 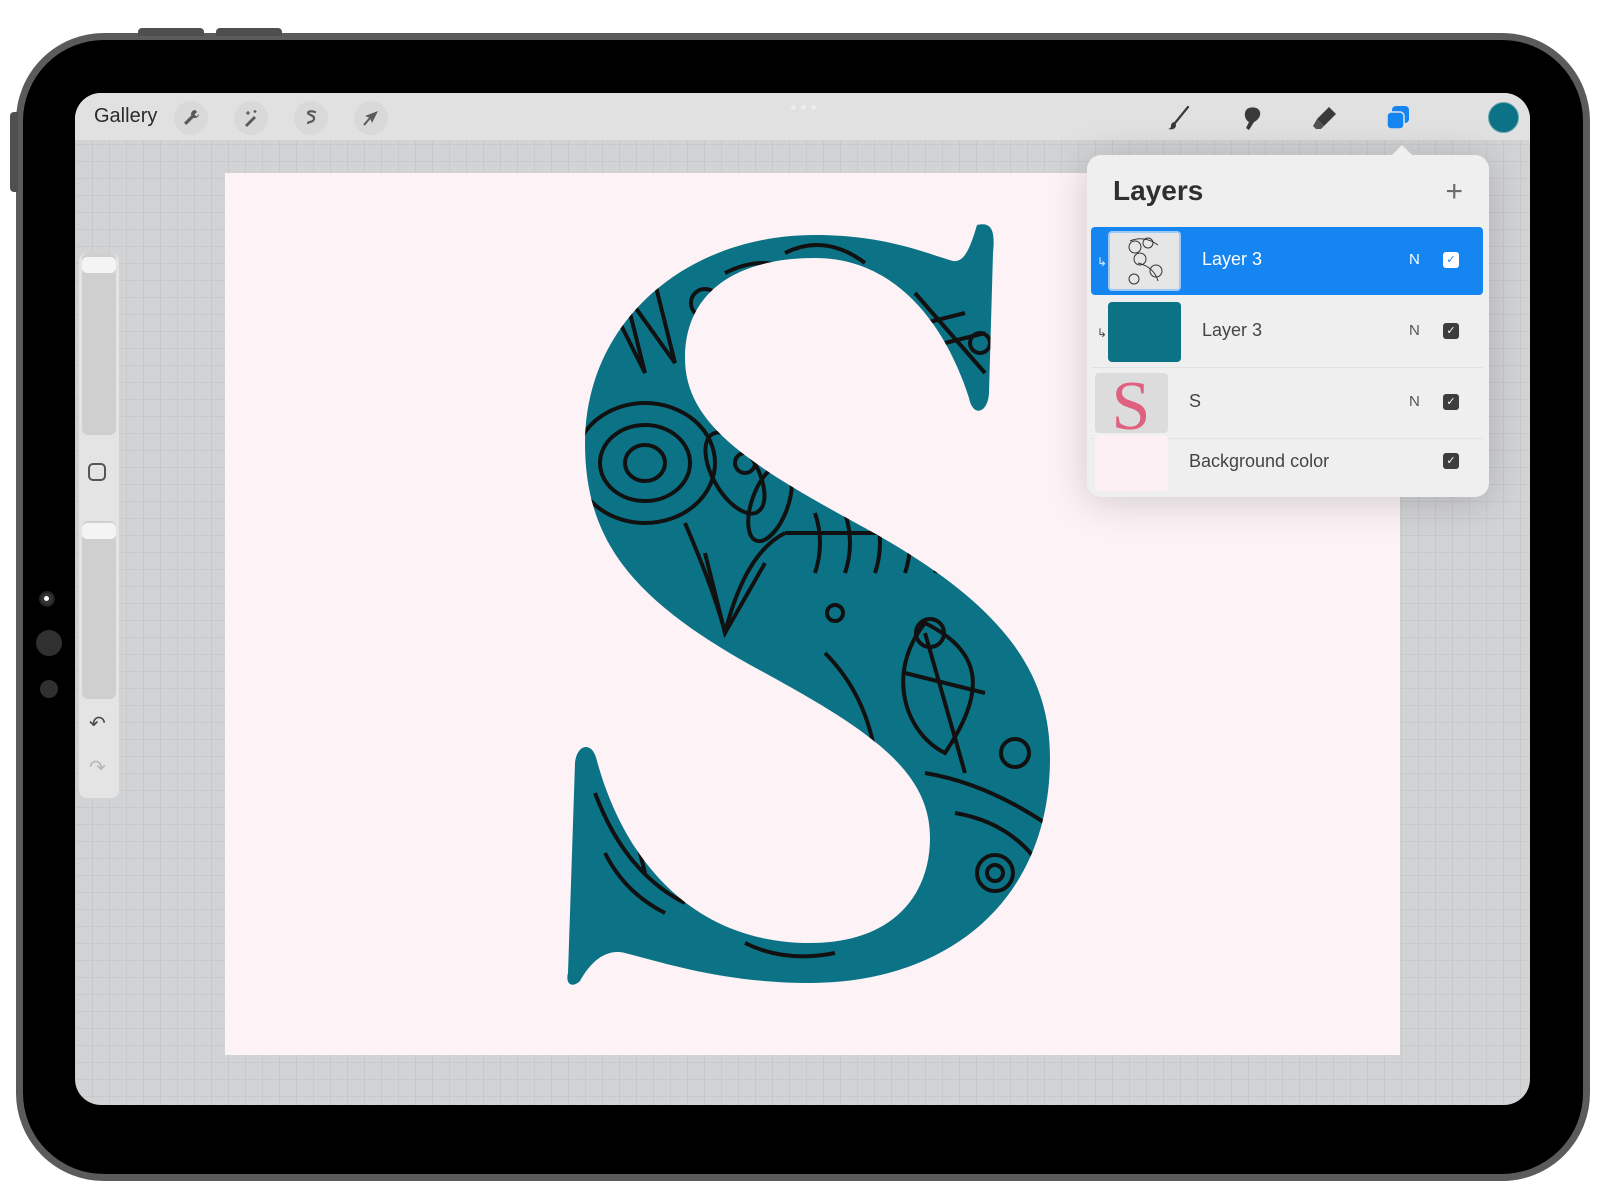 I want to click on wrench-icon, so click(x=191, y=117).